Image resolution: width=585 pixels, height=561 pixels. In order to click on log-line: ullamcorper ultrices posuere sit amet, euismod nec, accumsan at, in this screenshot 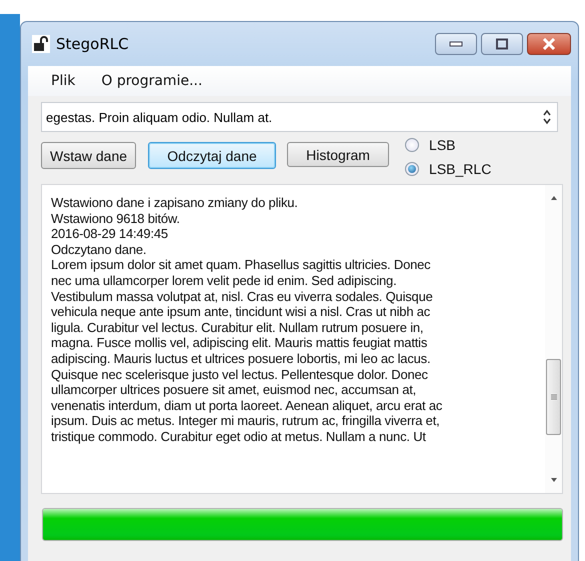, I will do `click(234, 390)`.